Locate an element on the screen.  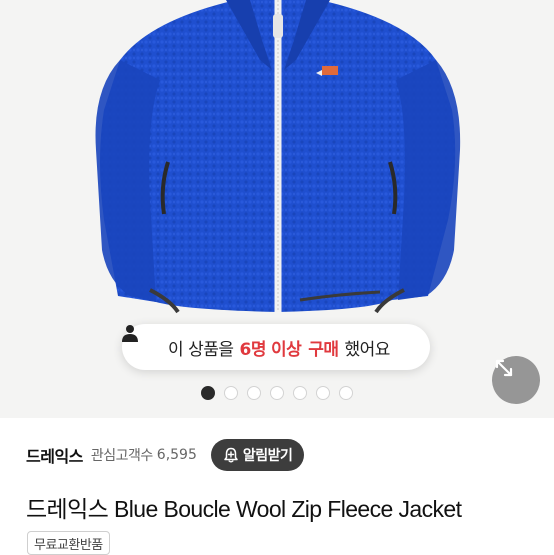
expand-icon is located at coordinates (504, 368).